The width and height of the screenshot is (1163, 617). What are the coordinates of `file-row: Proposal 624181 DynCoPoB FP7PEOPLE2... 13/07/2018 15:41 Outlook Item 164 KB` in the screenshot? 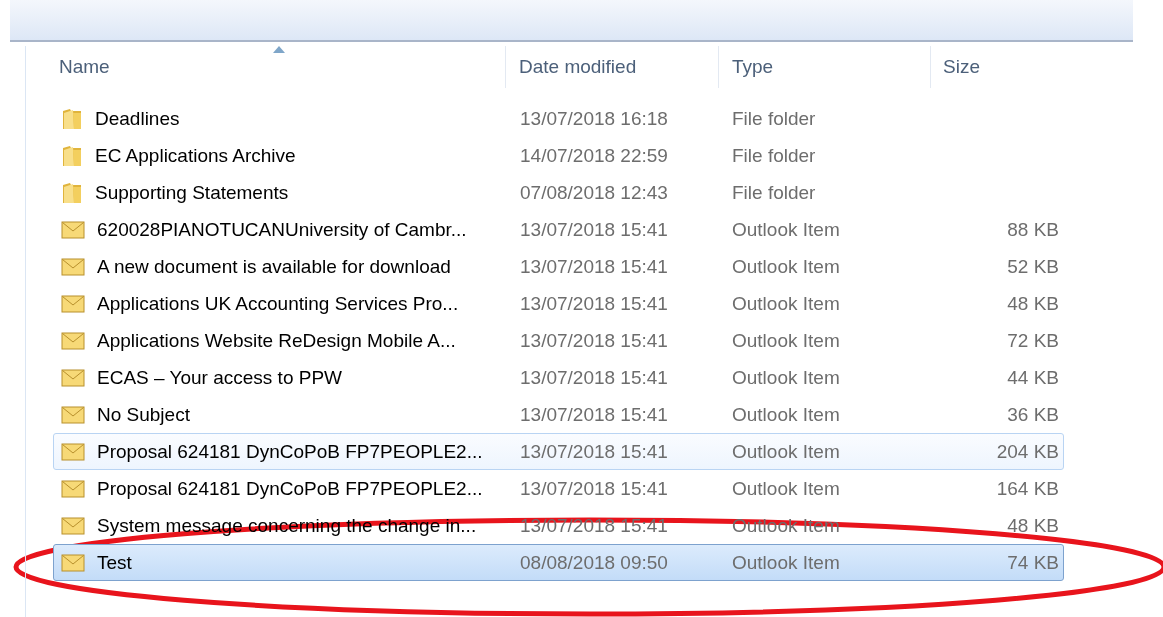 It's located at (558, 488).